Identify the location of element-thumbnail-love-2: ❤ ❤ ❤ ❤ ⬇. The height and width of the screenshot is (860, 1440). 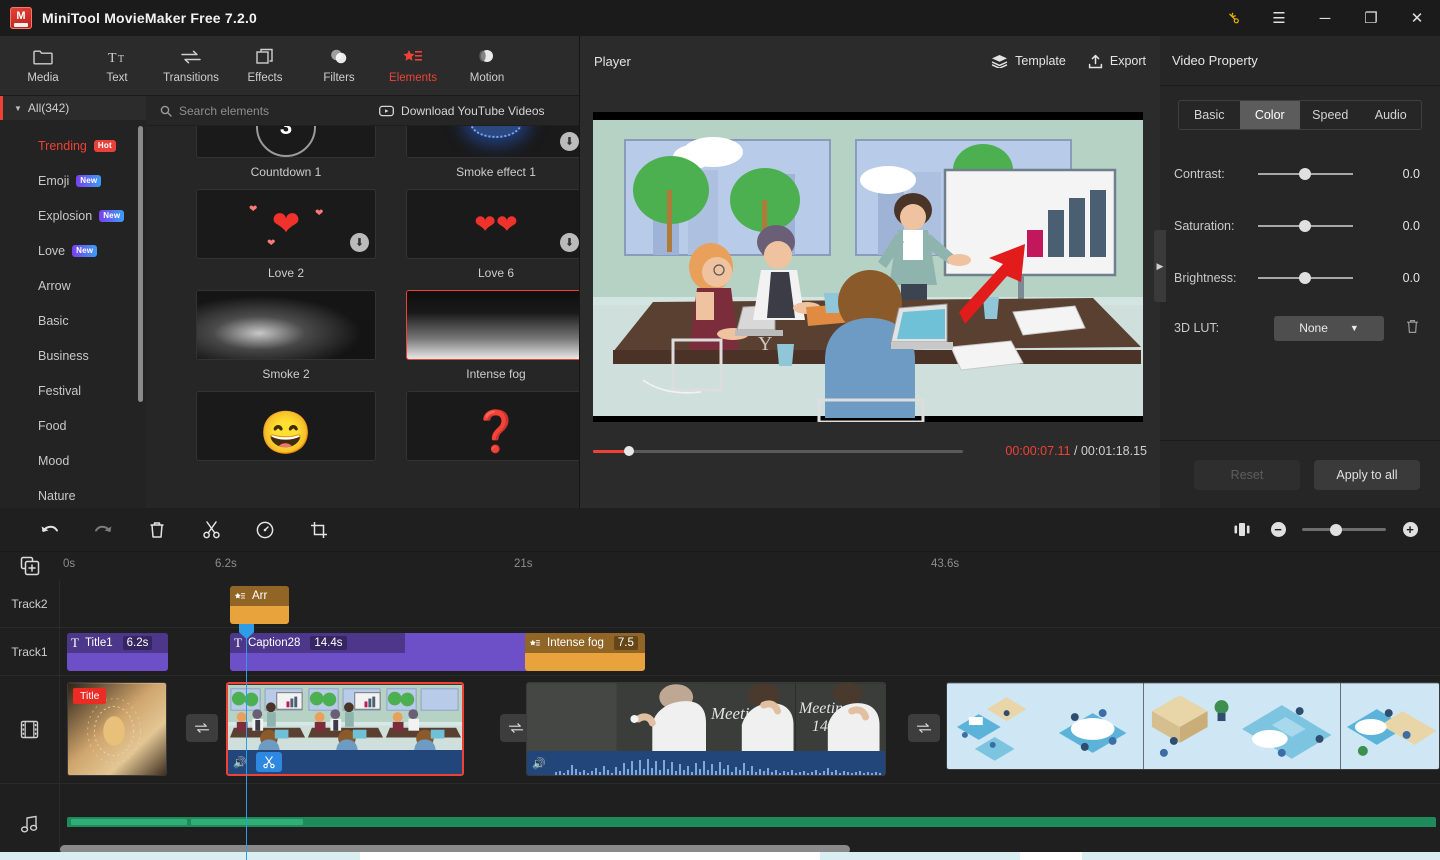
(286, 224).